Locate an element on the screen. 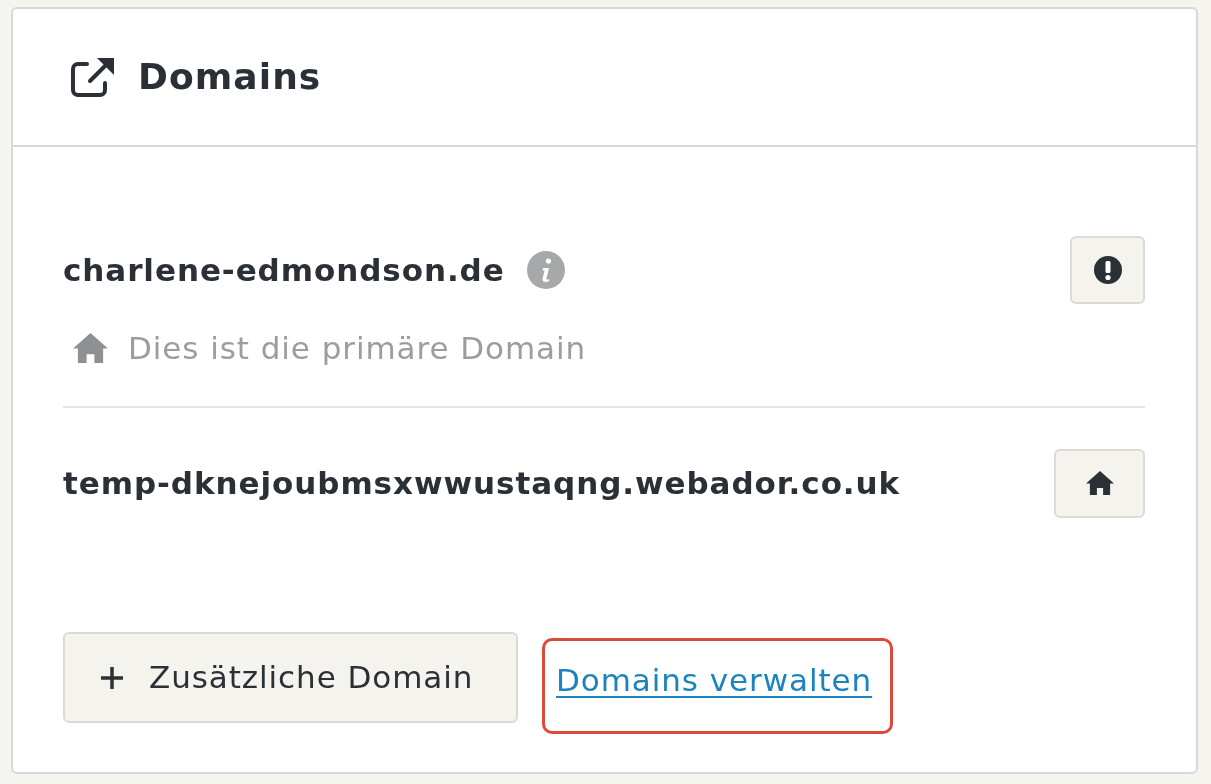 This screenshot has width=1211, height=784. domain-name: charlene-edmondson.de is located at coordinates (284, 270).